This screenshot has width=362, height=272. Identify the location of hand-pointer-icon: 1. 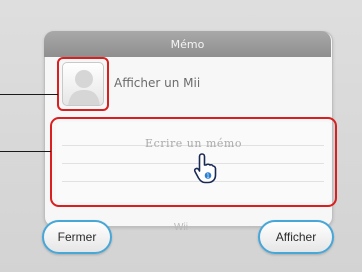
(205, 168).